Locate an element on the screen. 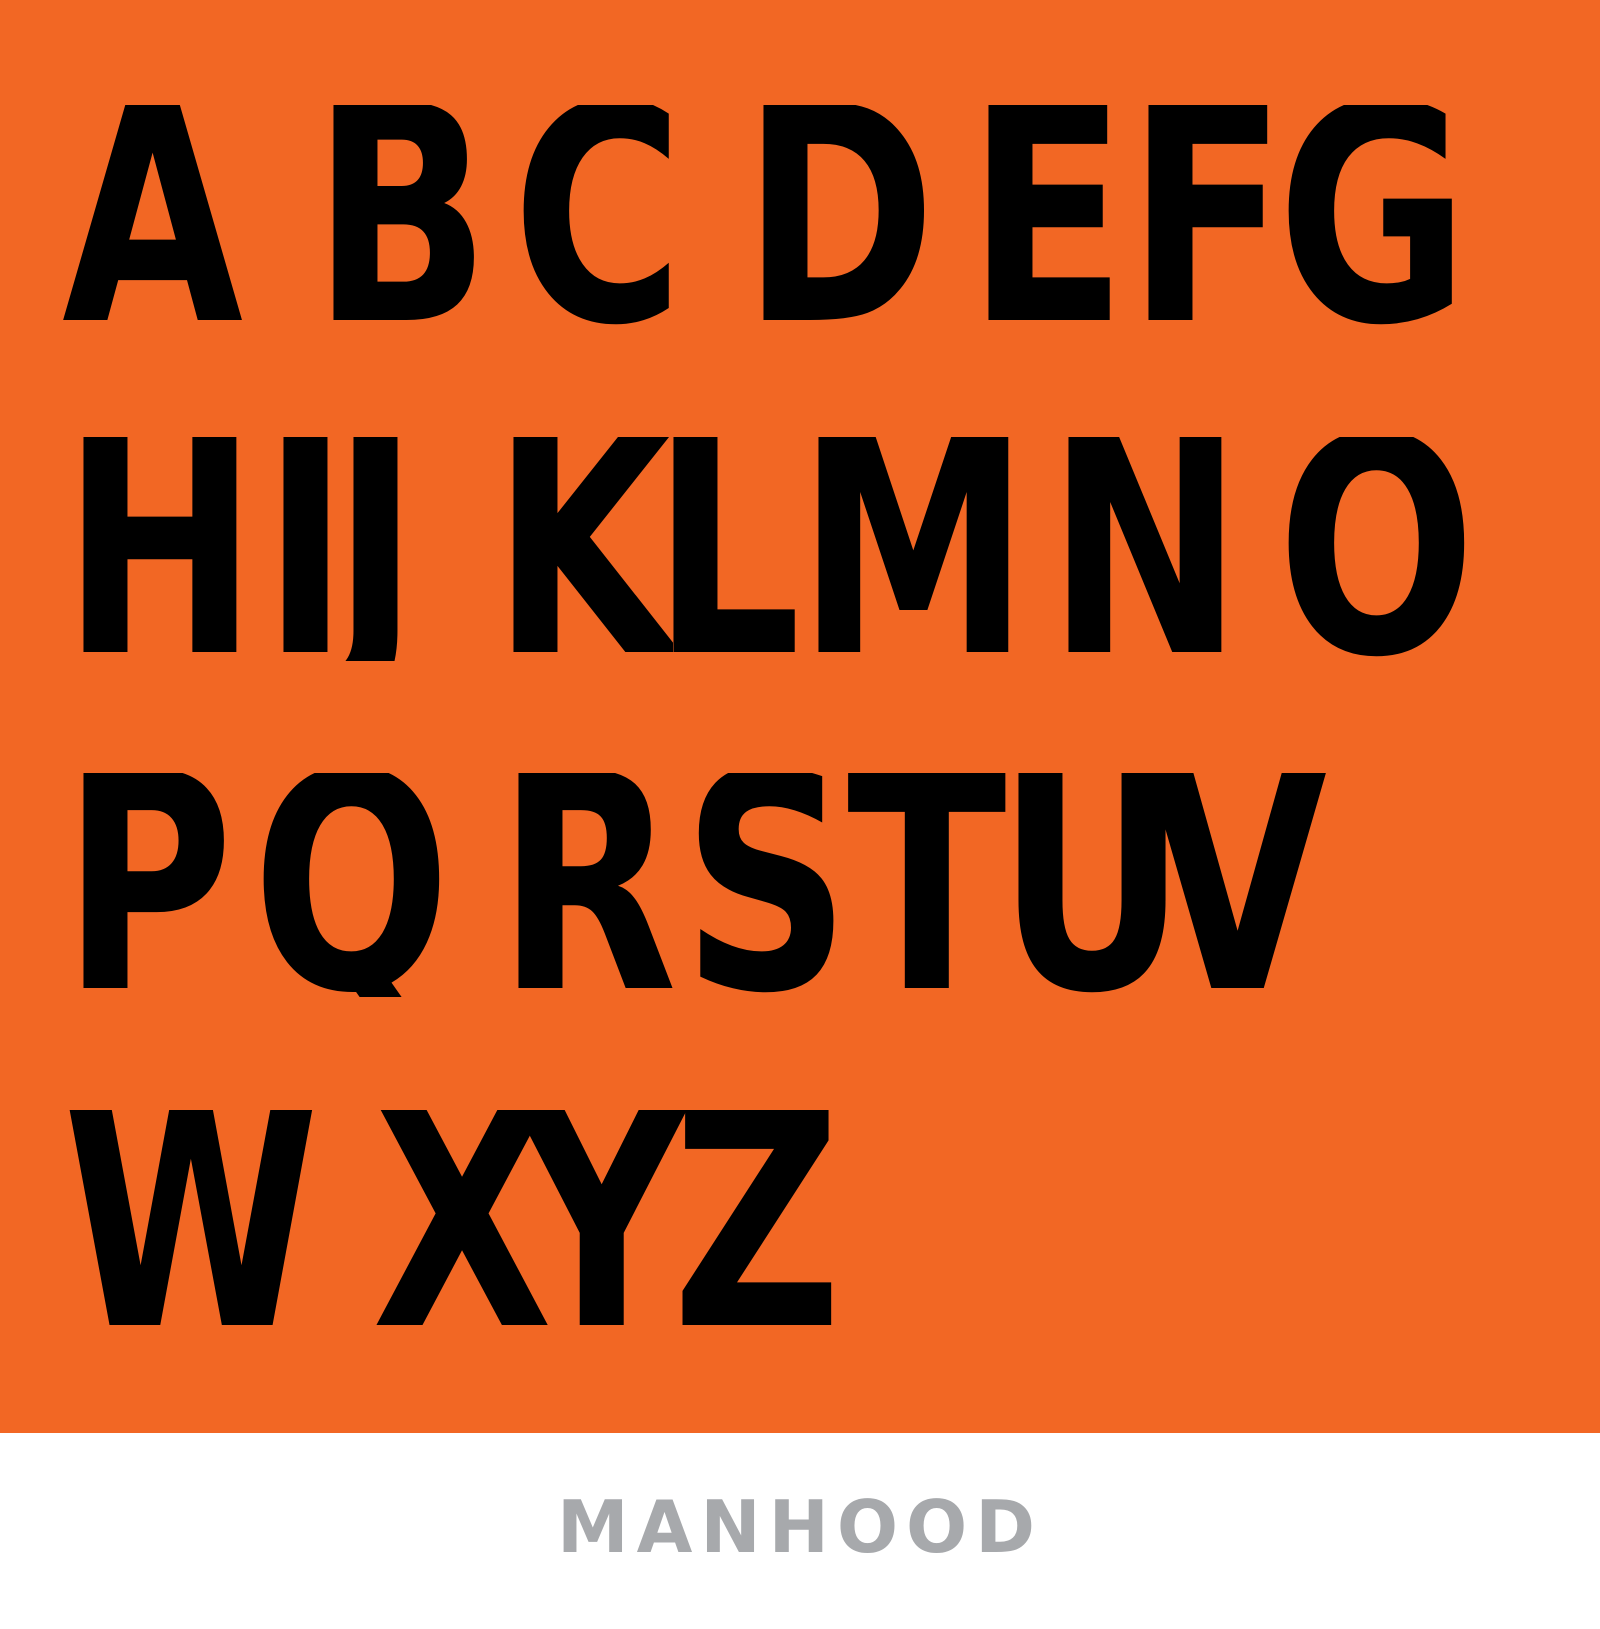 The width and height of the screenshot is (1600, 1629). glyph-w: W is located at coordinates (191, 1222).